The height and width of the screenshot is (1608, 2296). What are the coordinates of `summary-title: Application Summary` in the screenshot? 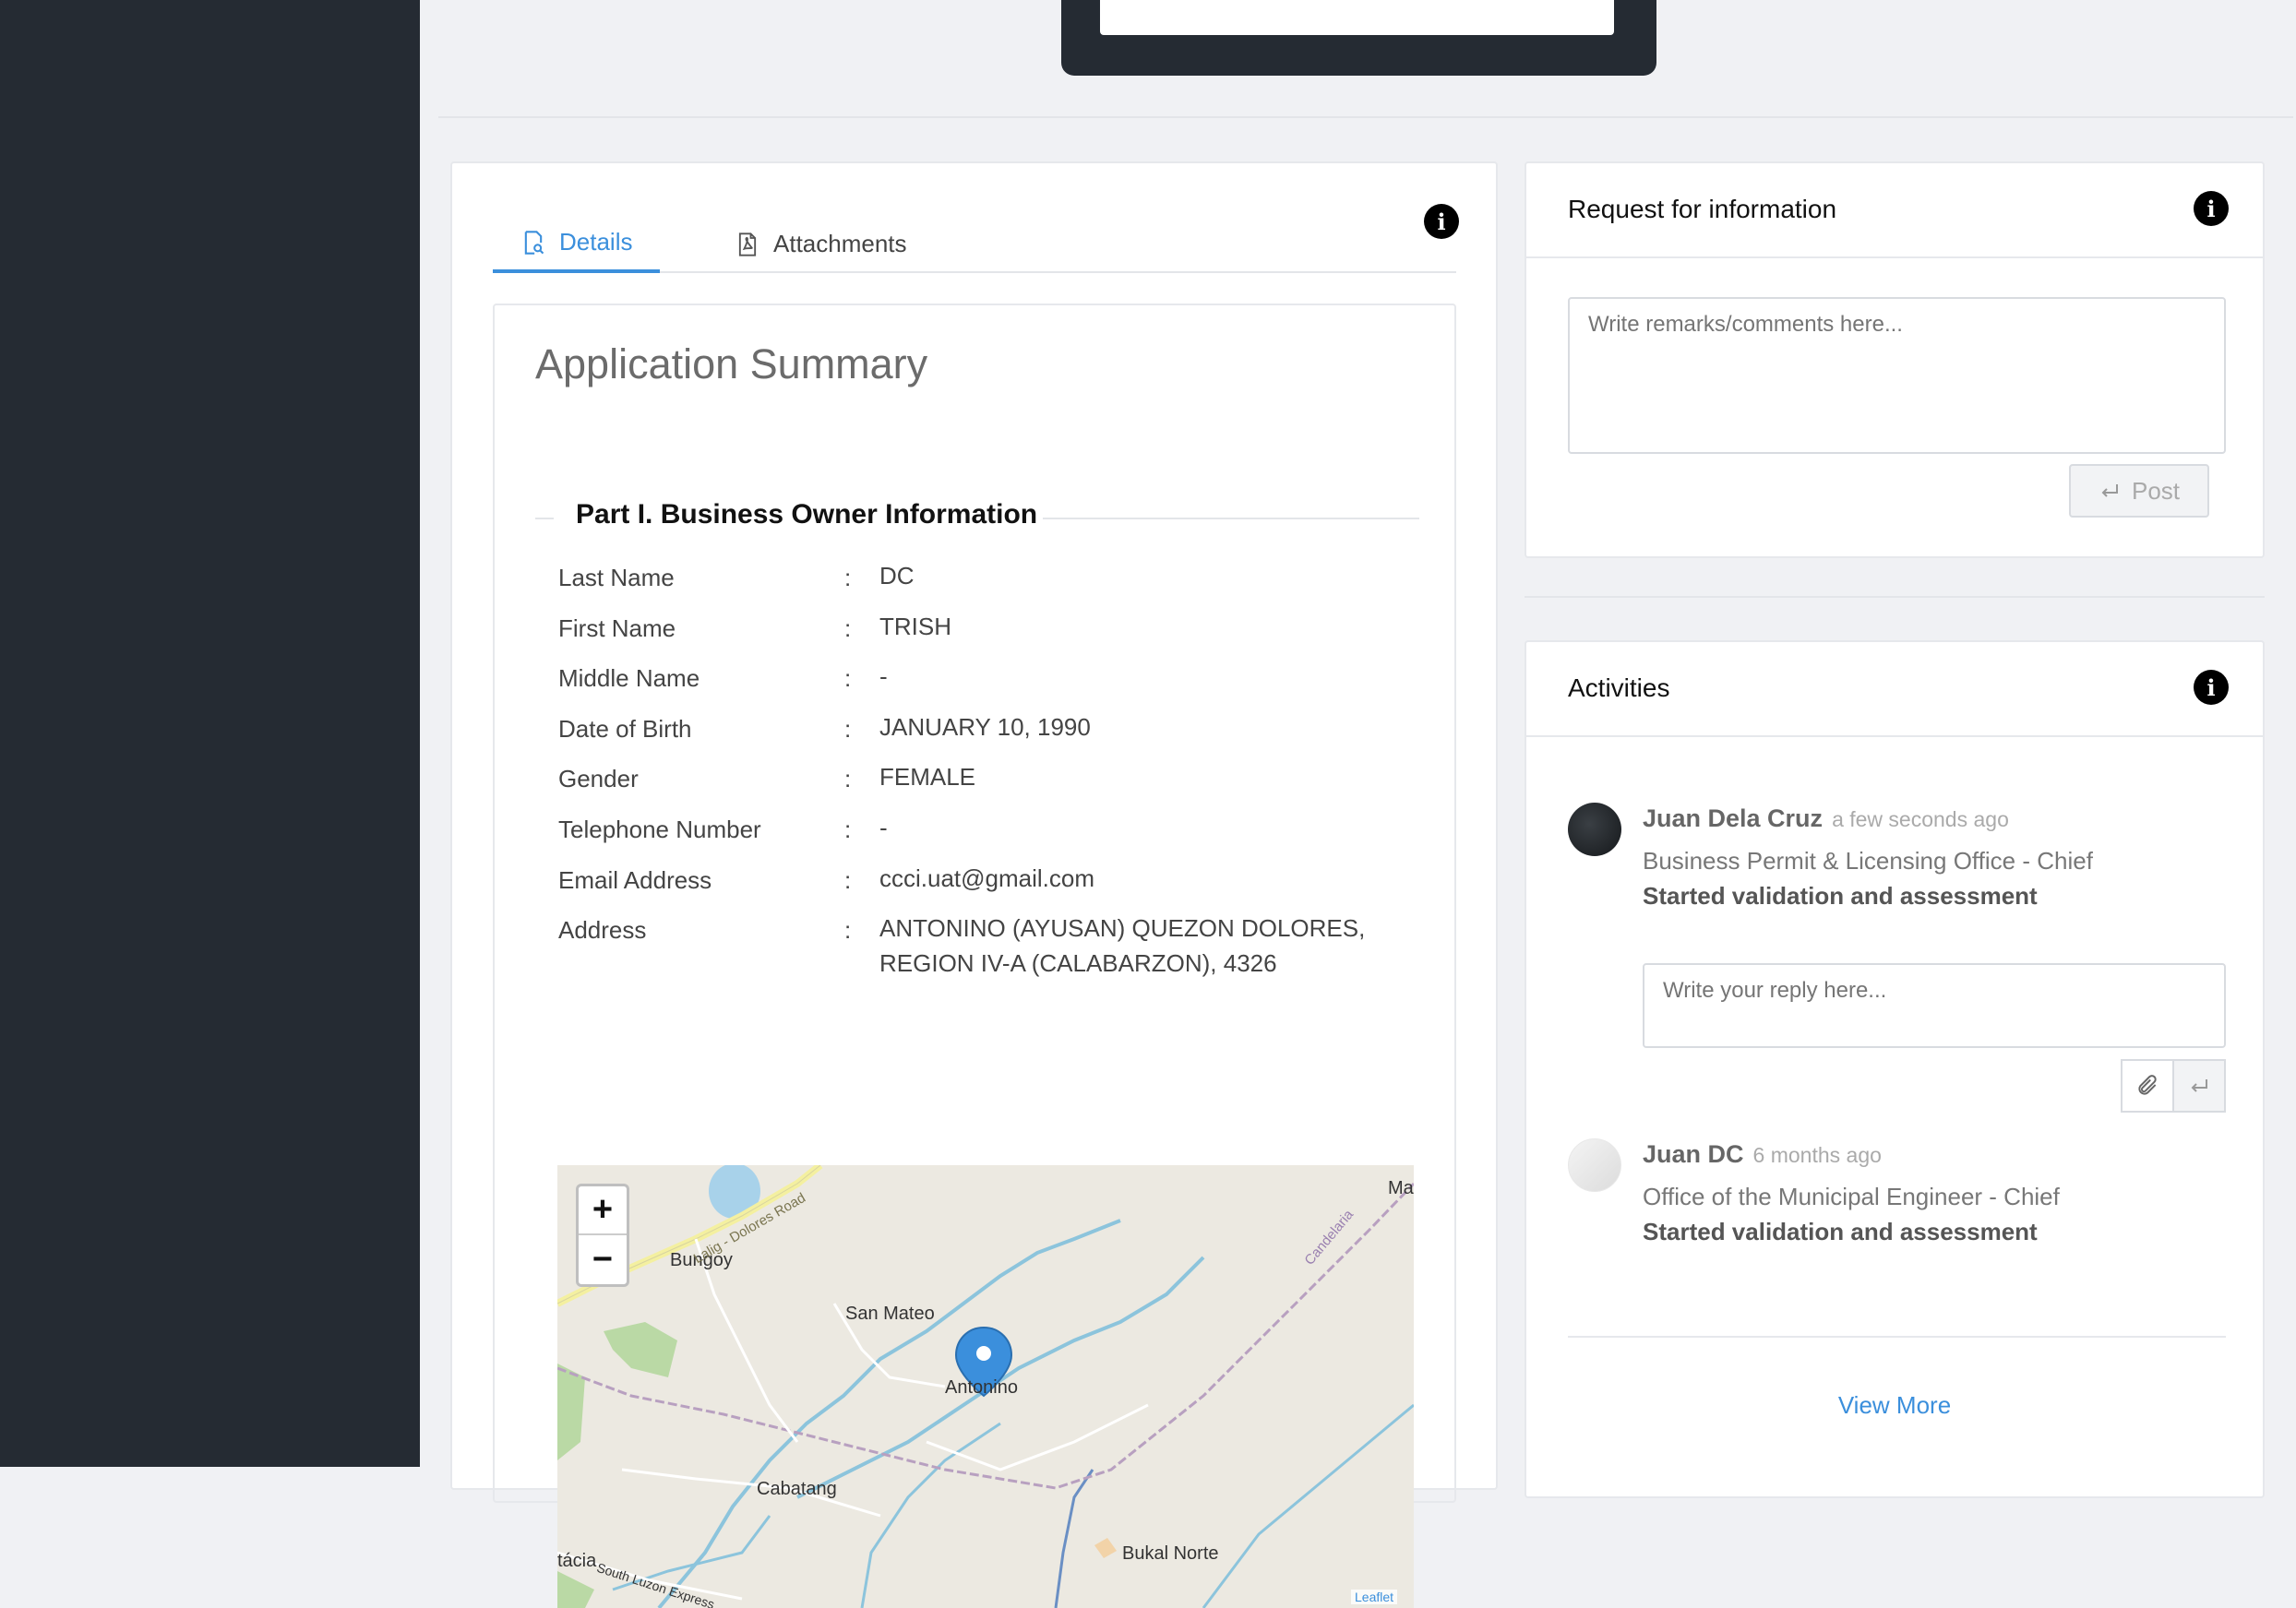 It's located at (731, 363).